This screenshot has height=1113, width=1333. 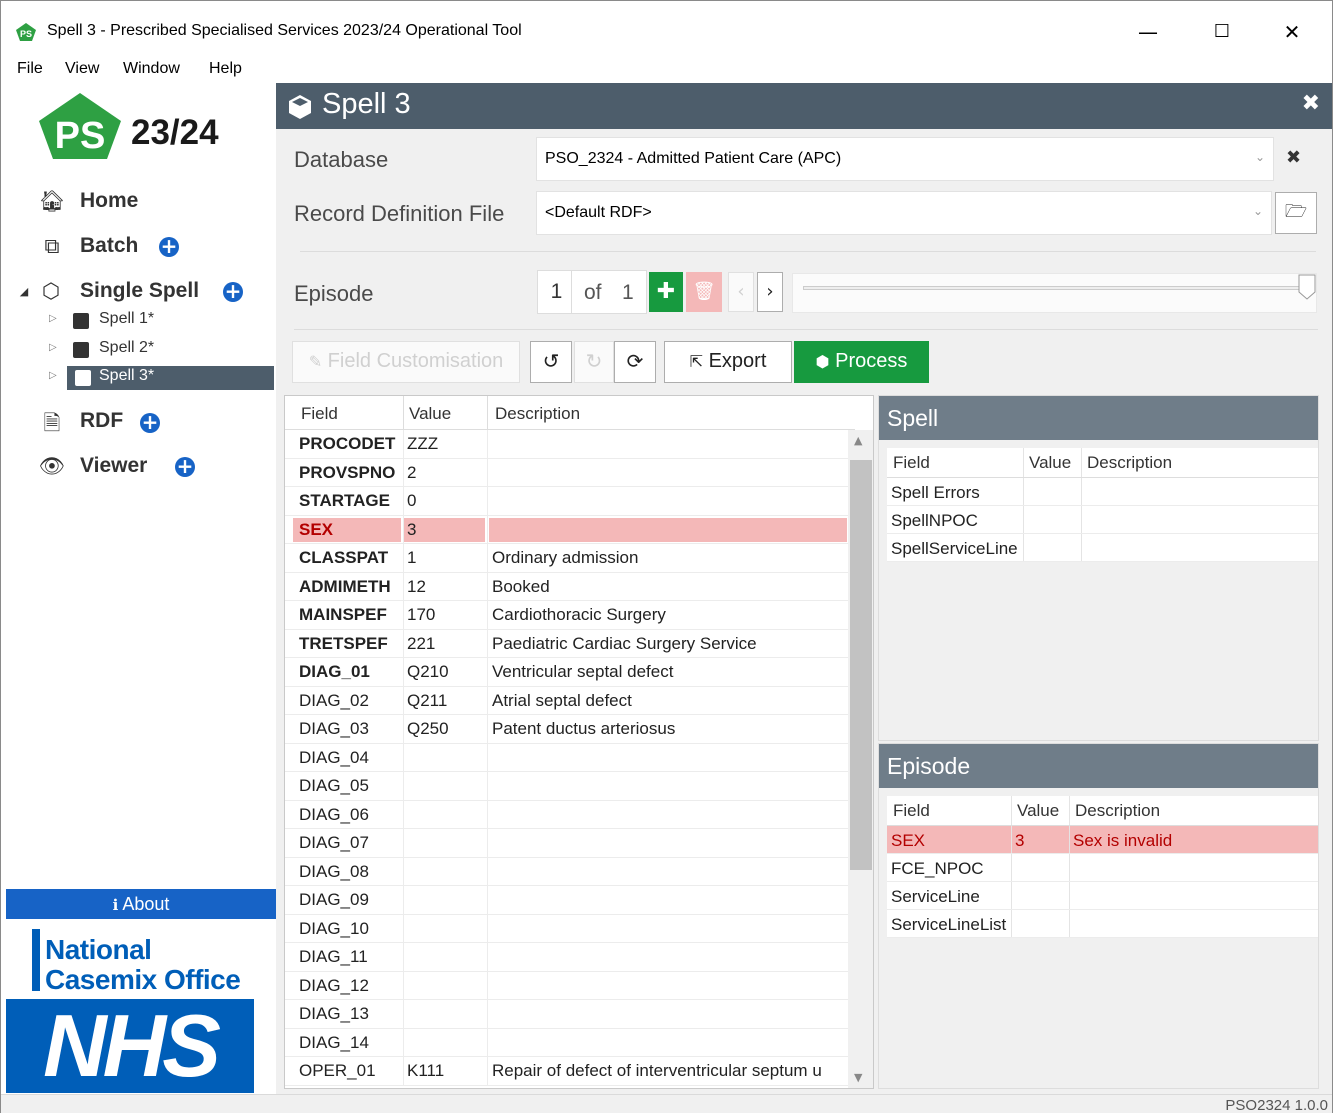 What do you see at coordinates (137, 294) in the screenshot?
I see `nav-single-spell: ◢ ⬡ Single Spell` at bounding box center [137, 294].